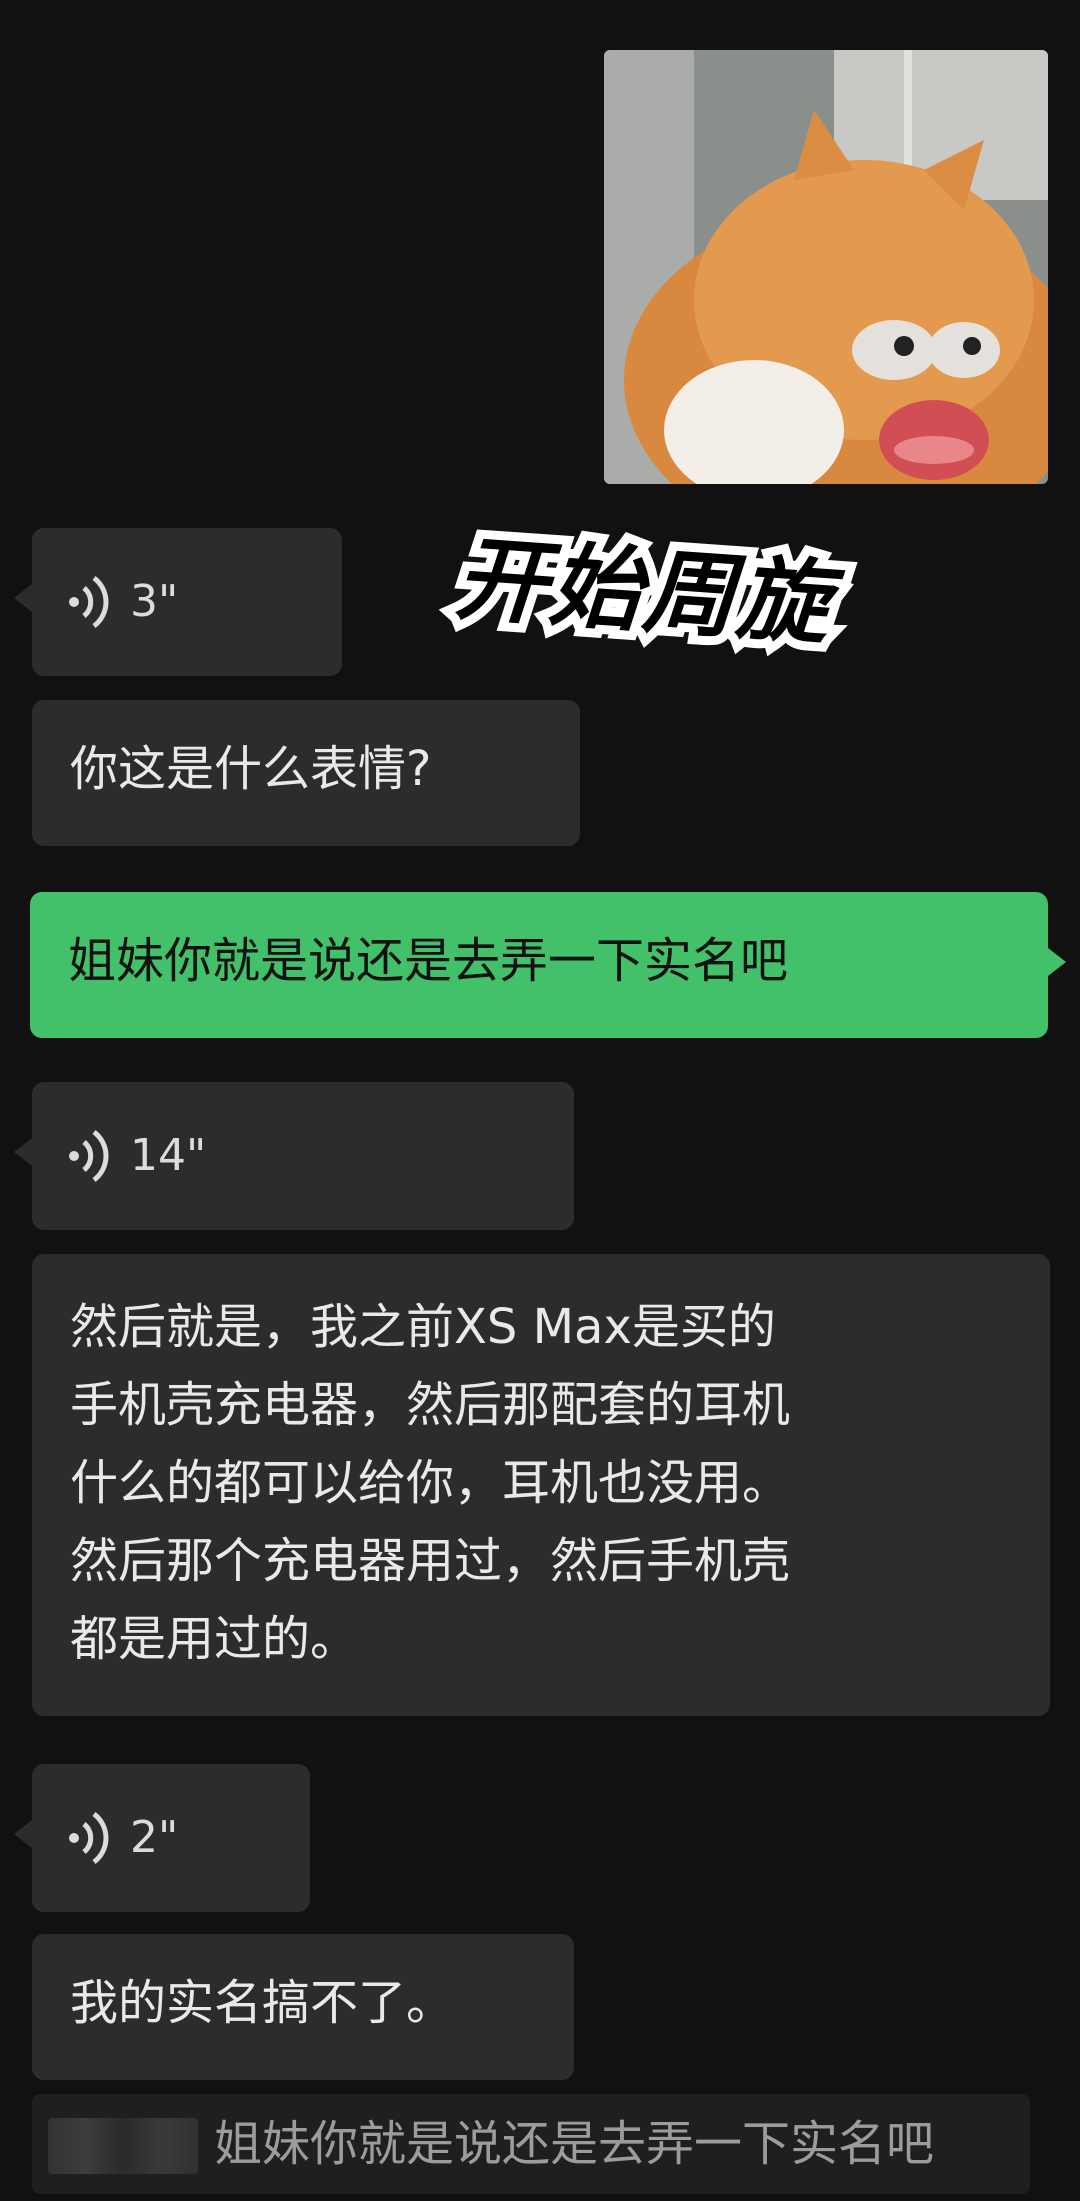 This screenshot has height=2201, width=1080. Describe the element at coordinates (214, 1639) in the screenshot. I see `message-line: 都是用过的。` at that location.